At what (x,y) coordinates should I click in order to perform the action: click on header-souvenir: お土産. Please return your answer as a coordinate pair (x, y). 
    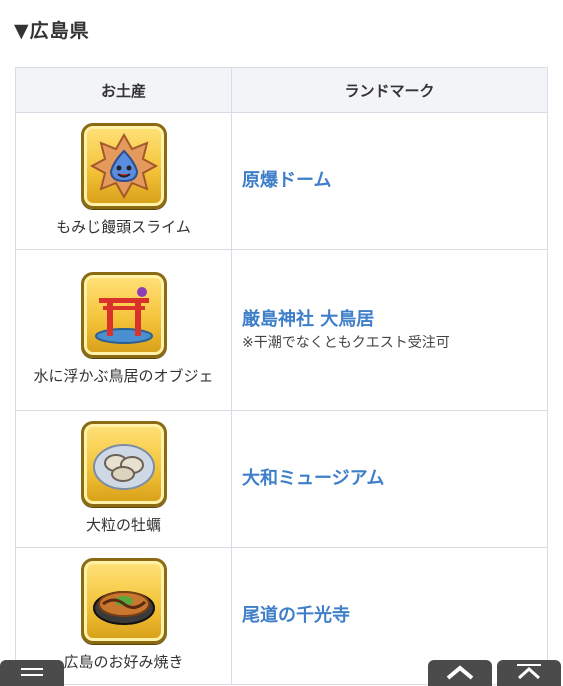
    Looking at the image, I should click on (123, 90).